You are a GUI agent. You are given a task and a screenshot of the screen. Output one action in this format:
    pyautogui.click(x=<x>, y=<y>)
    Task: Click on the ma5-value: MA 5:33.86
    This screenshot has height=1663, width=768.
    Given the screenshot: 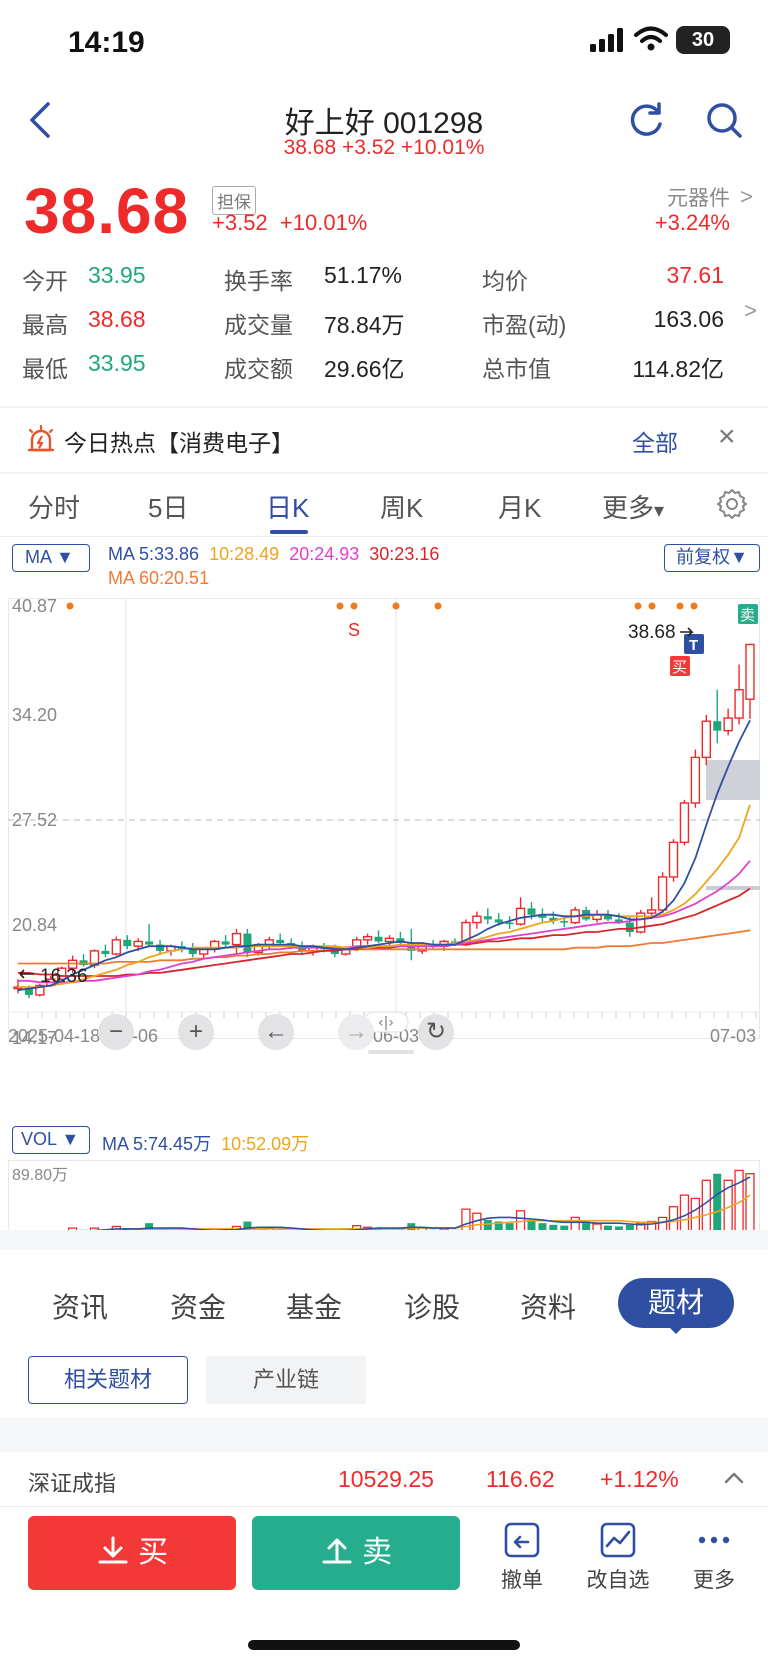 What is the action you would take?
    pyautogui.click(x=154, y=554)
    